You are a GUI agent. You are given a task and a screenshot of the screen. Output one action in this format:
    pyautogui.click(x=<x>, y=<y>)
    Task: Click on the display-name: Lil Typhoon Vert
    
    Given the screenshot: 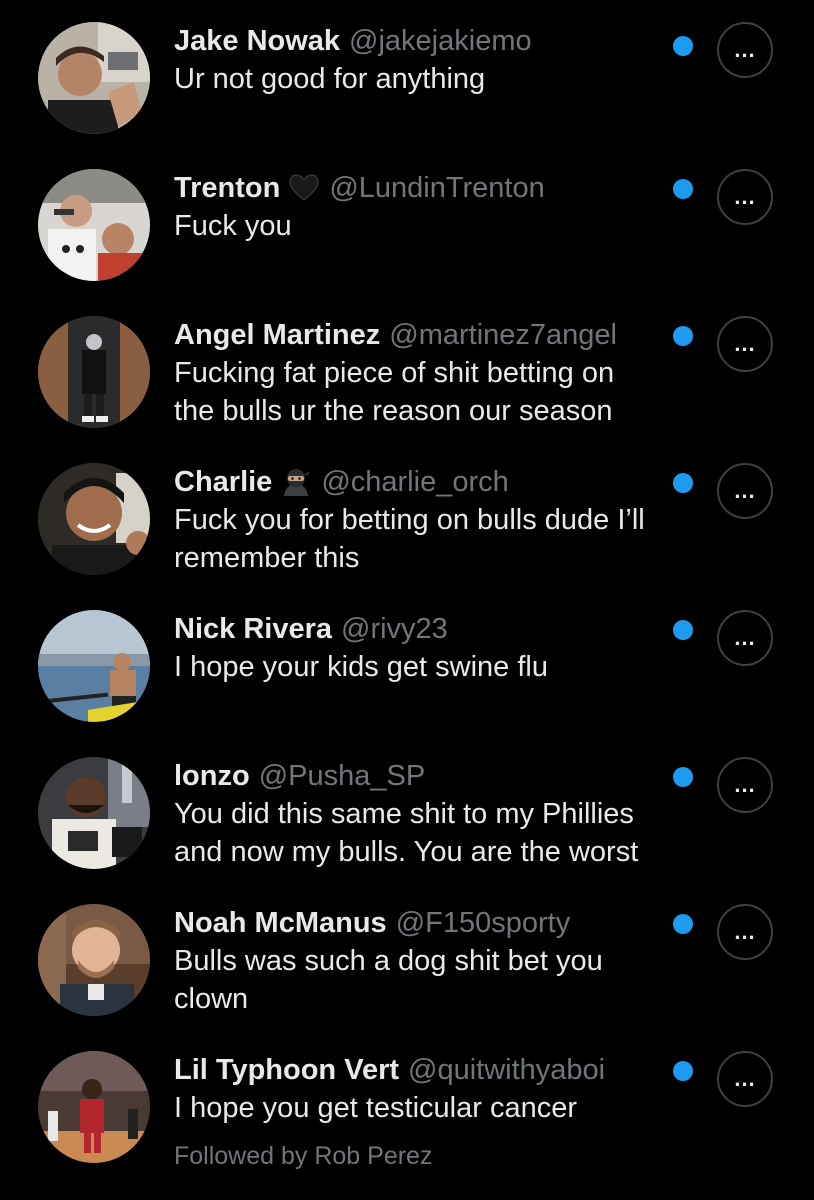 What is the action you would take?
    pyautogui.click(x=286, y=1070)
    